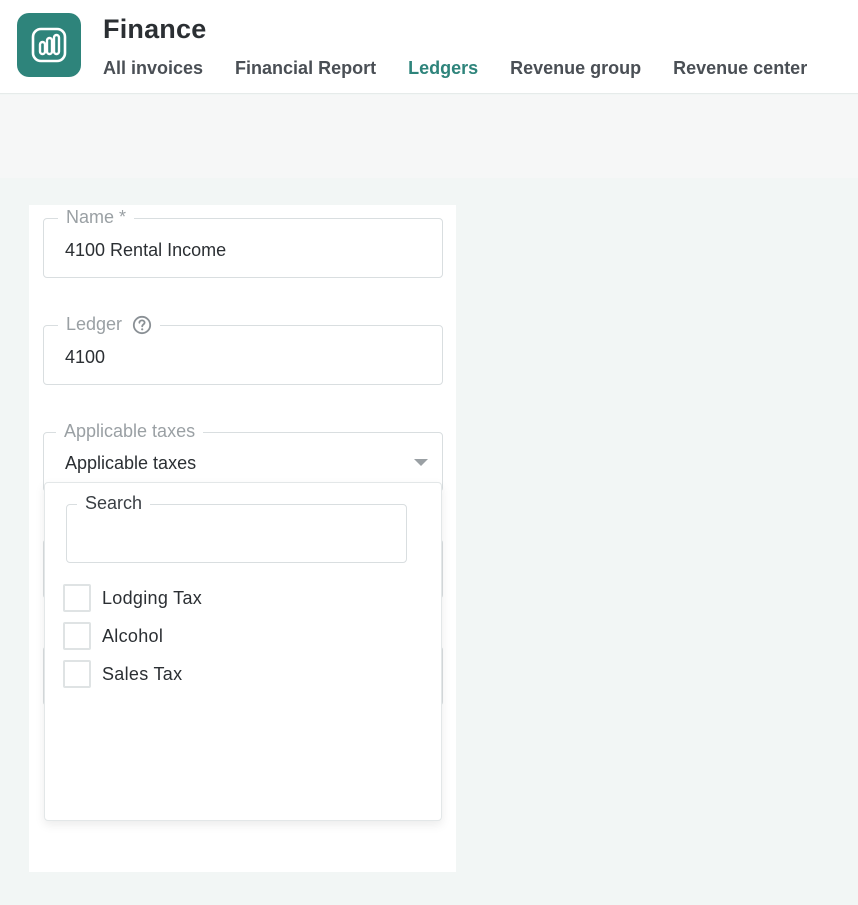 Image resolution: width=858 pixels, height=905 pixels. Describe the element at coordinates (142, 325) in the screenshot. I see `question-circle-icon` at that location.